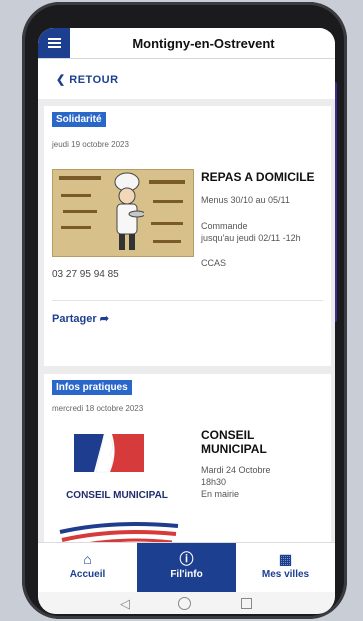  What do you see at coordinates (85, 274) in the screenshot?
I see `post-phone: 03 27 95 94 85` at bounding box center [85, 274].